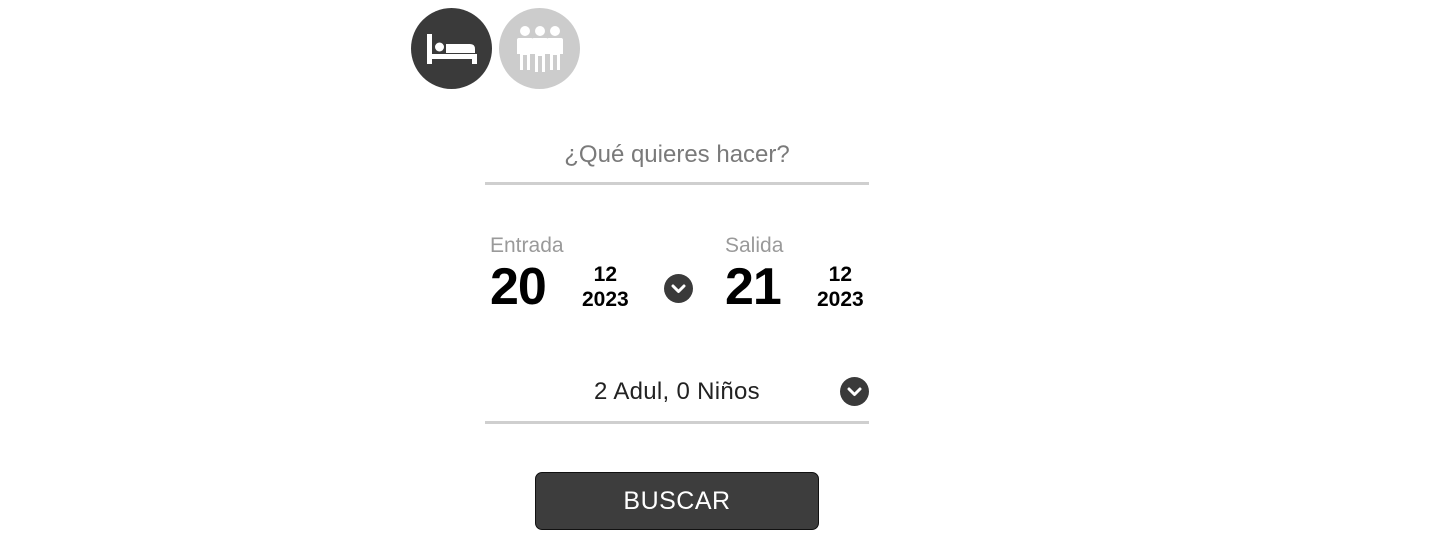 This screenshot has width=1440, height=539. Describe the element at coordinates (559, 274) in the screenshot. I see `checkin-date: Entrada 20 12 2023` at that location.